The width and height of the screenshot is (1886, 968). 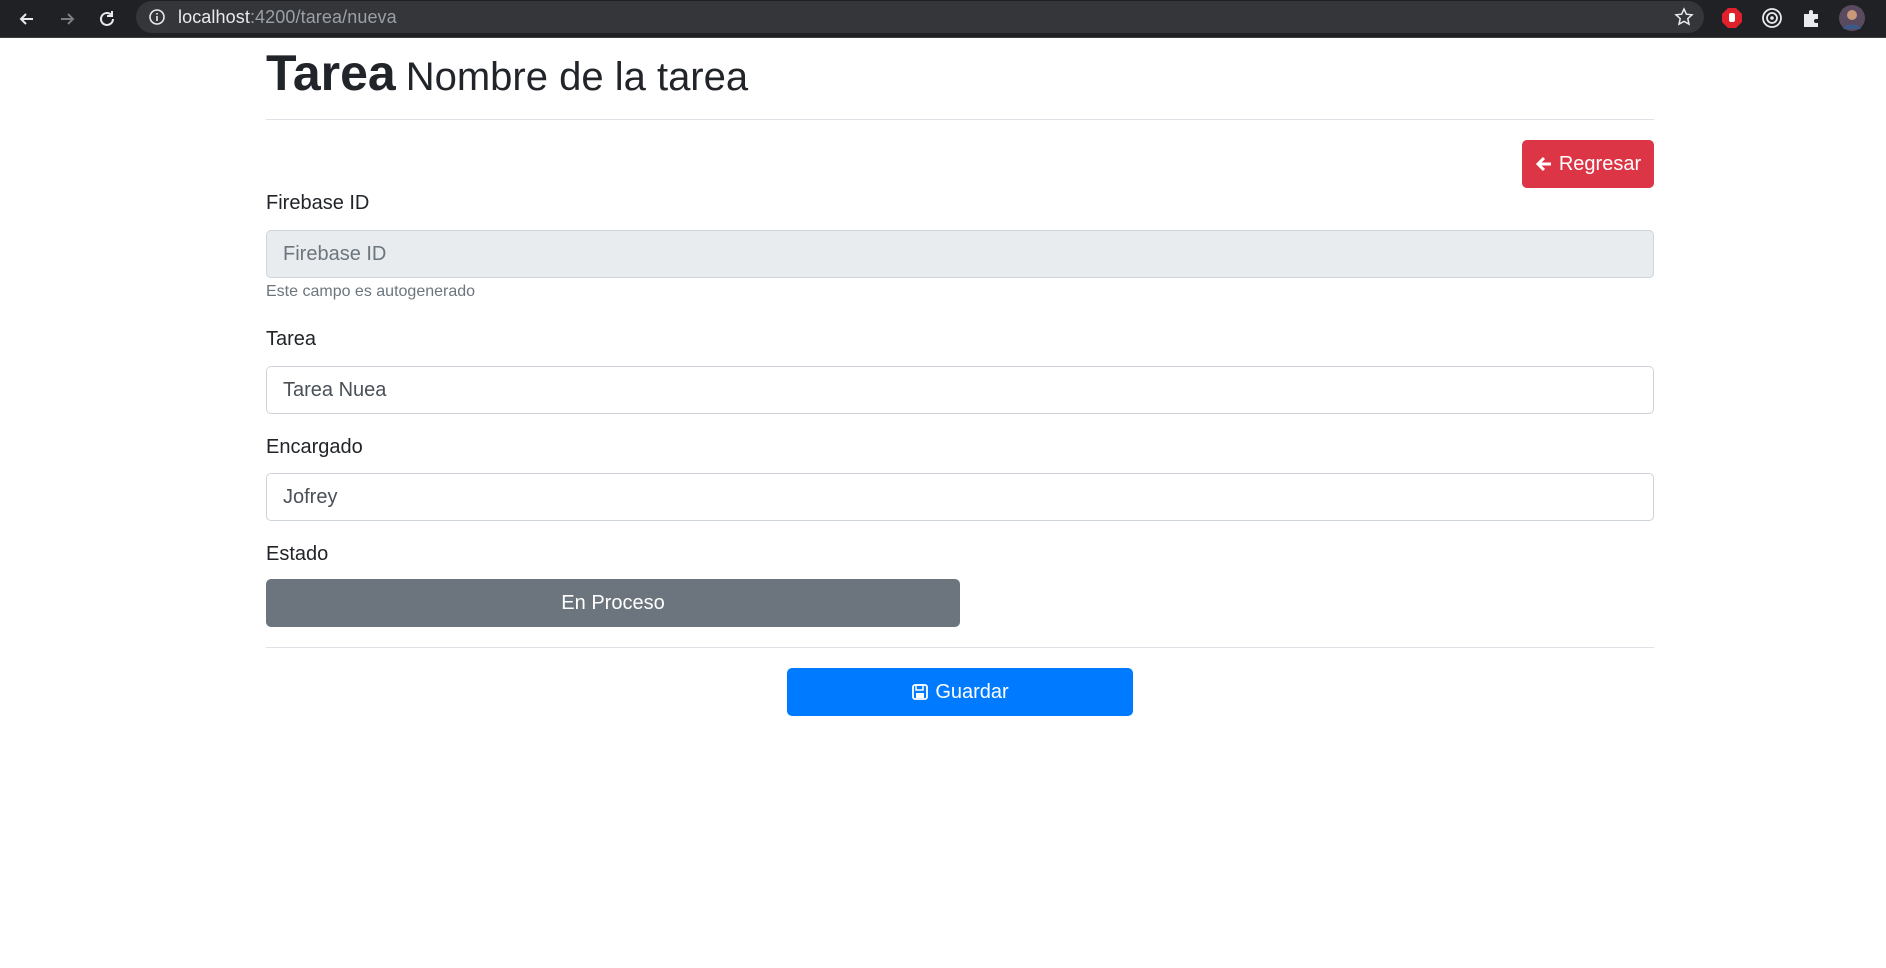 I want to click on page-title: Tarea, so click(x=331, y=73).